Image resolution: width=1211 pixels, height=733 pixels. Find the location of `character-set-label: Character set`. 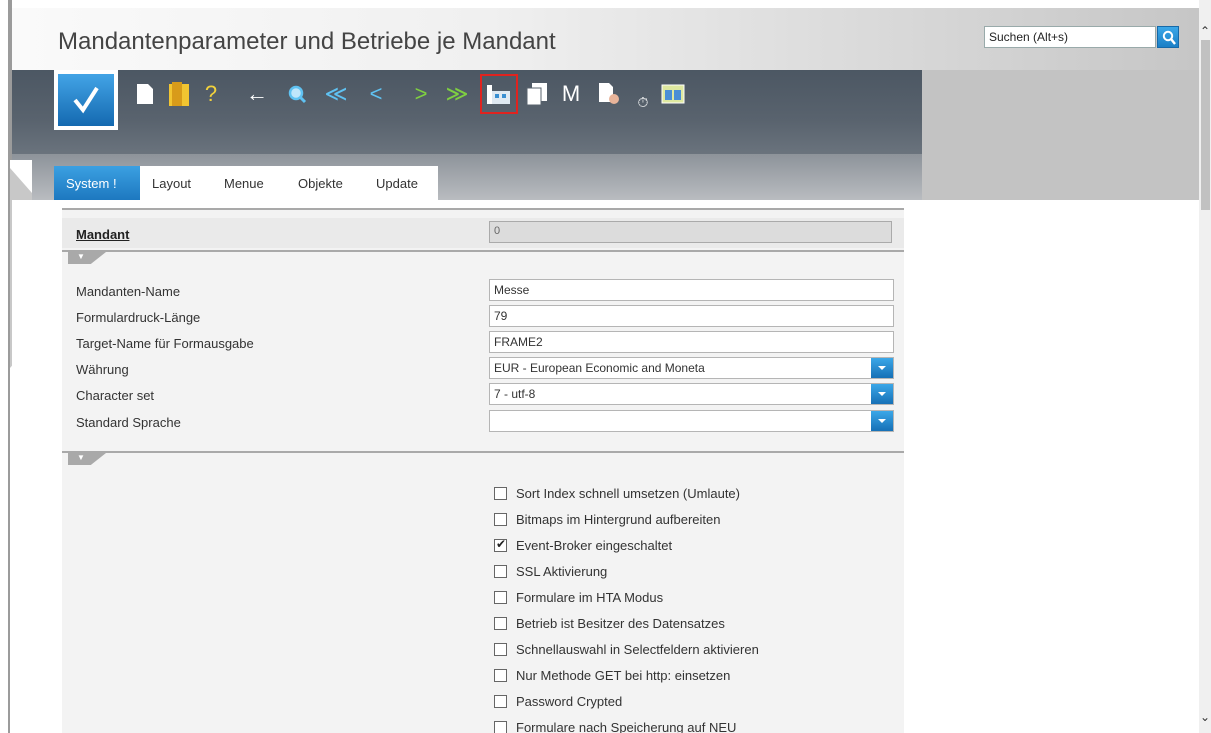

character-set-label: Character set is located at coordinates (115, 395).